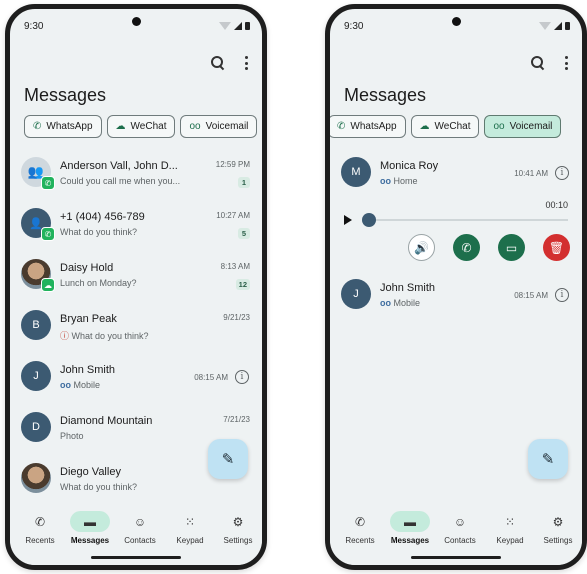 This screenshot has width=587, height=574. Describe the element at coordinates (232, 164) in the screenshot. I see `message-time: 12:59 PM` at that location.